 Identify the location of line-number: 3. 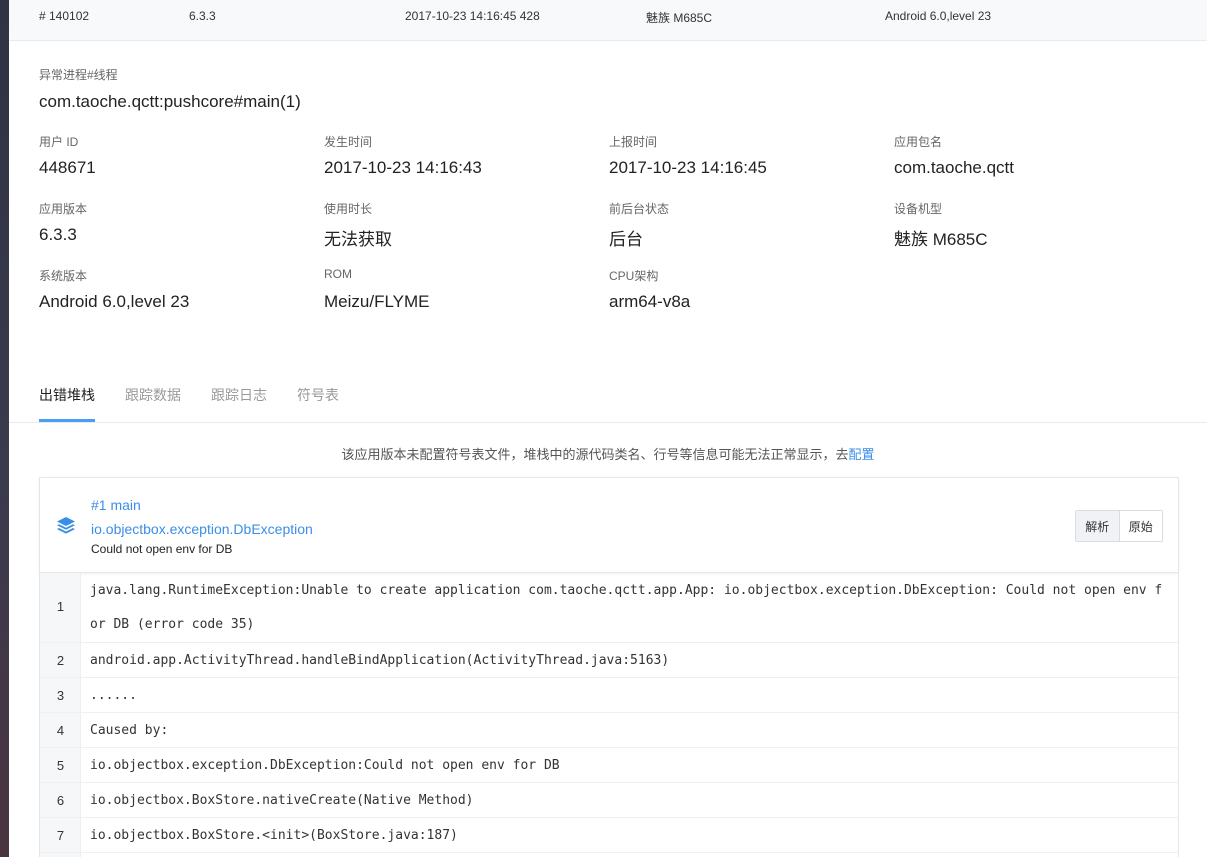
(60, 695).